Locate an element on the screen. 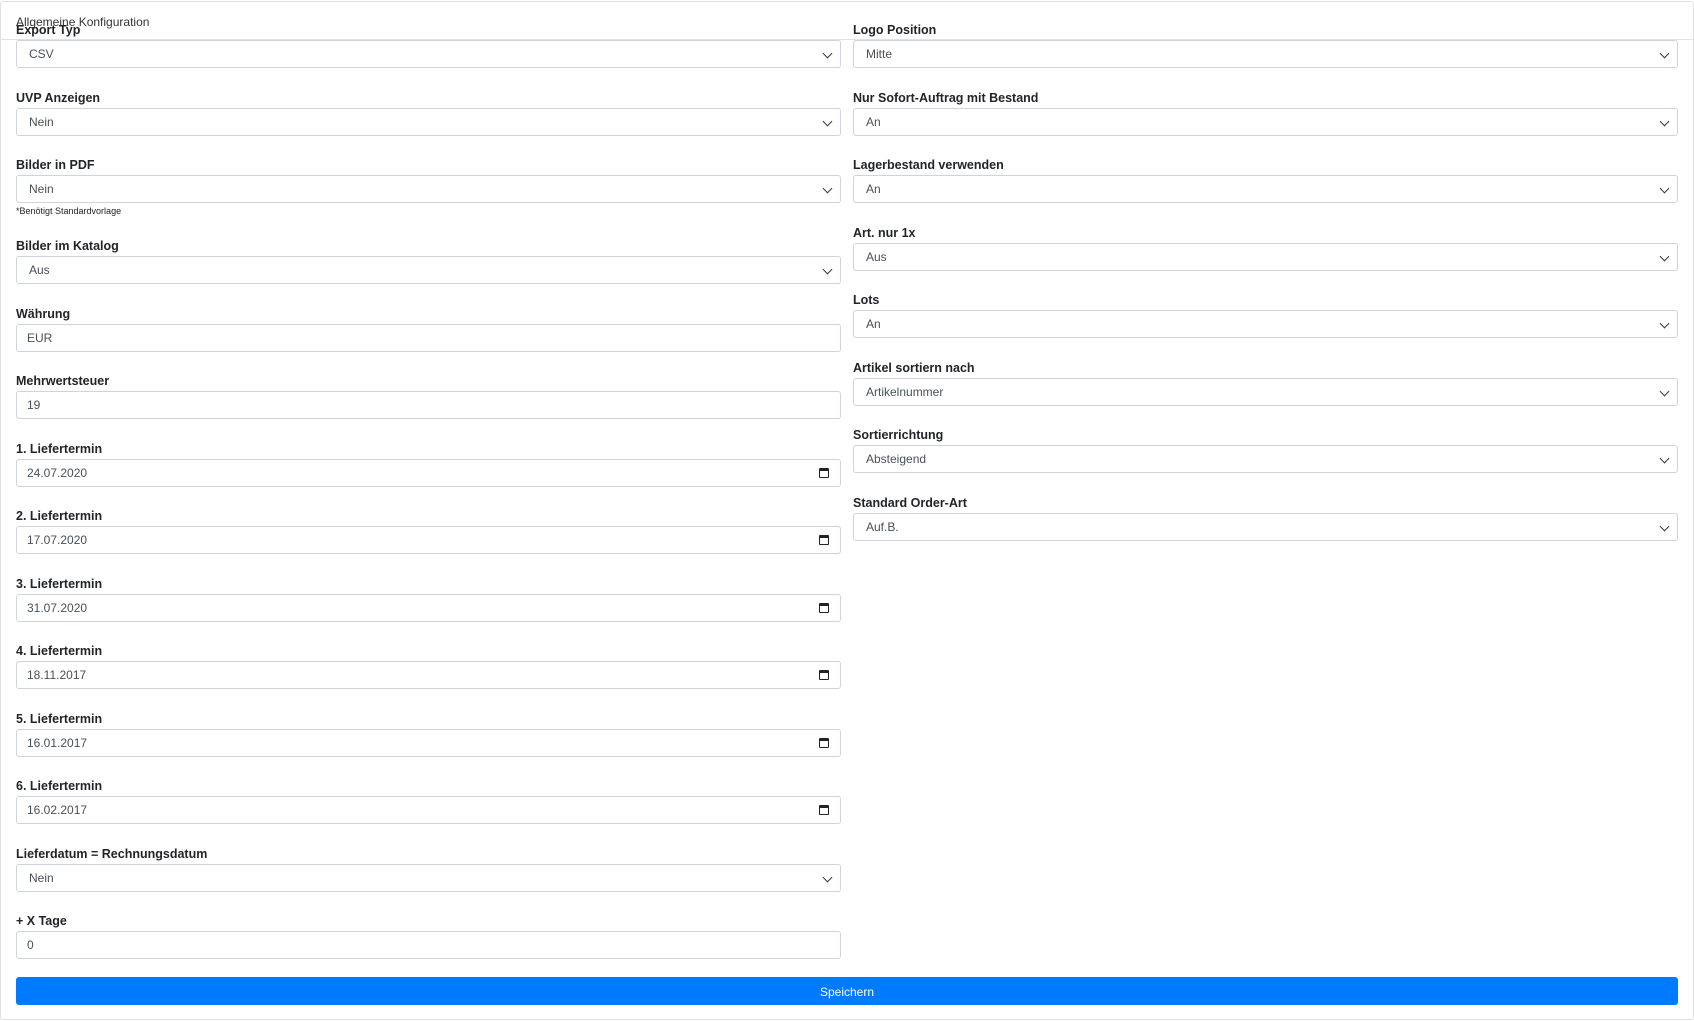 The height and width of the screenshot is (1021, 1694). x-tage-value: 0 is located at coordinates (30, 945).